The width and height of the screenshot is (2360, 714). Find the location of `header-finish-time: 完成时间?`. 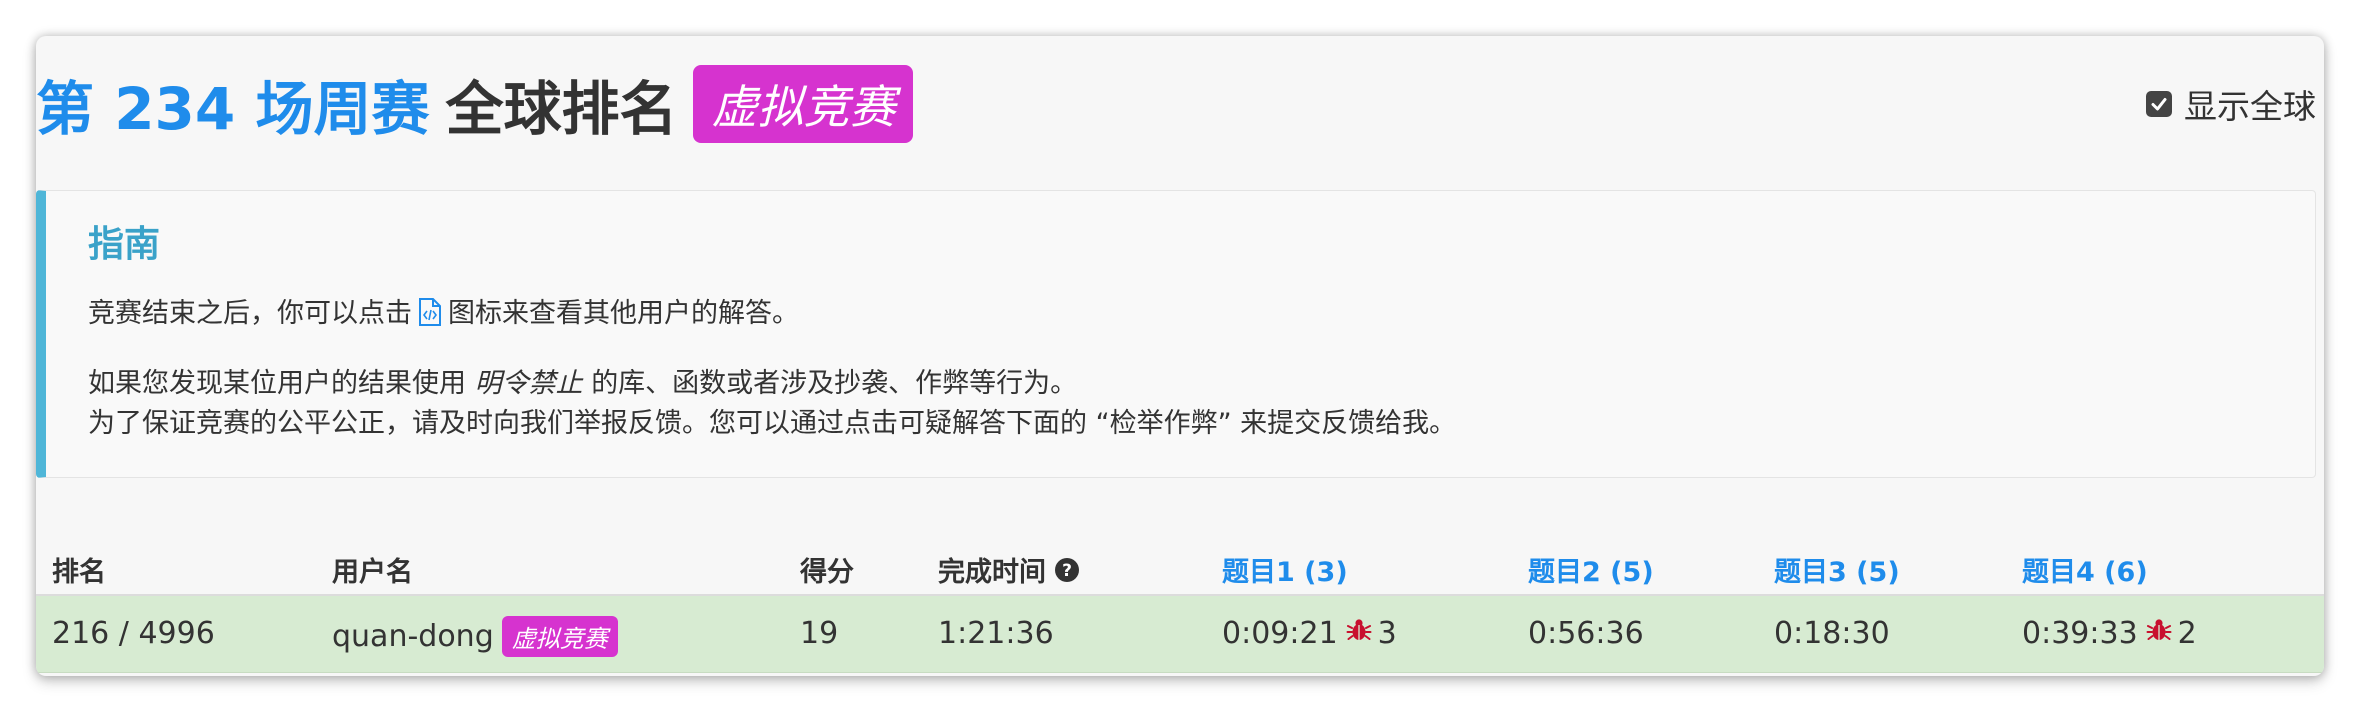

header-finish-time: 完成时间? is located at coordinates (1009, 570).